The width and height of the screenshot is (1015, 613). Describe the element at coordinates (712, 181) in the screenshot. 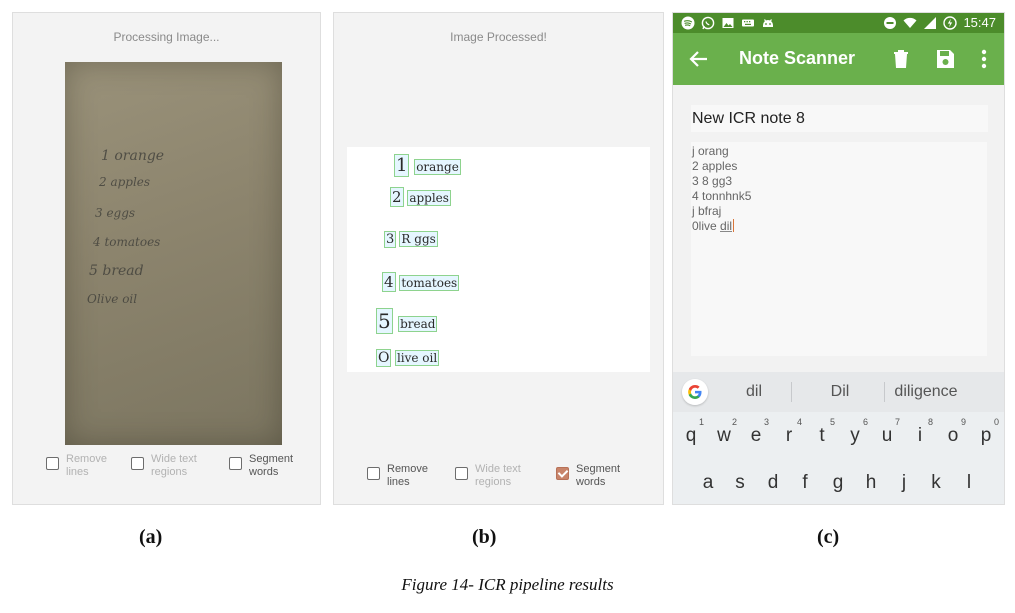

I see `note-line: 3 8 gg3` at that location.